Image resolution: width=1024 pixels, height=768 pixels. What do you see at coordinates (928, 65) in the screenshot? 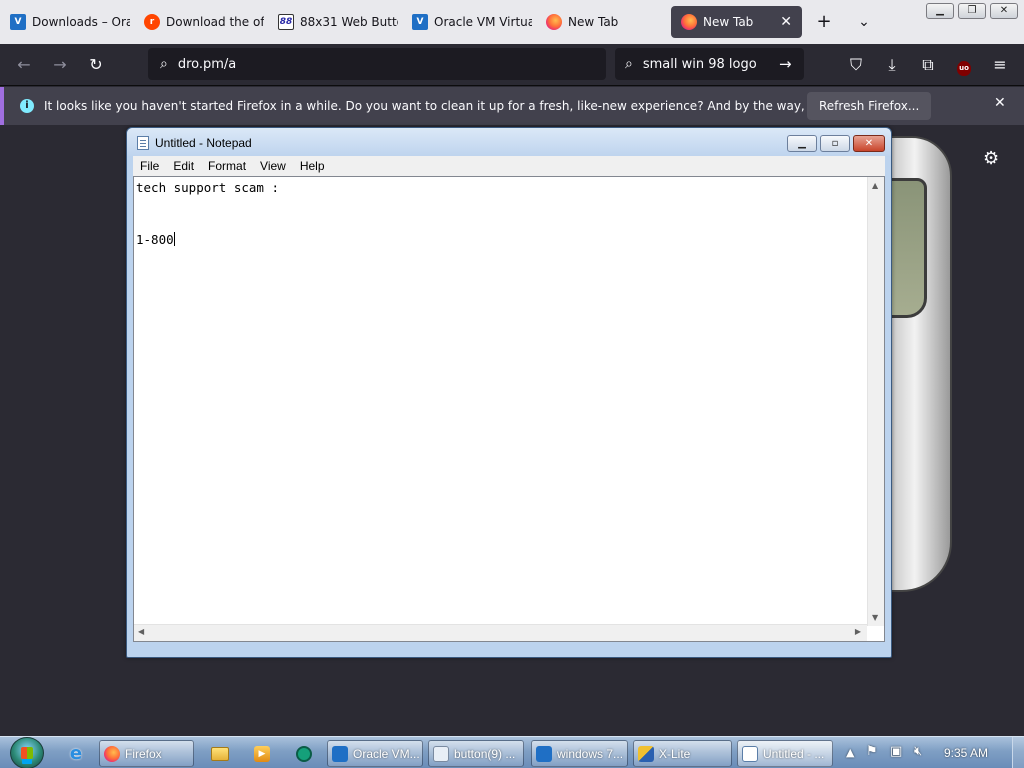
I see `extensions-icon: ⧉` at bounding box center [928, 65].